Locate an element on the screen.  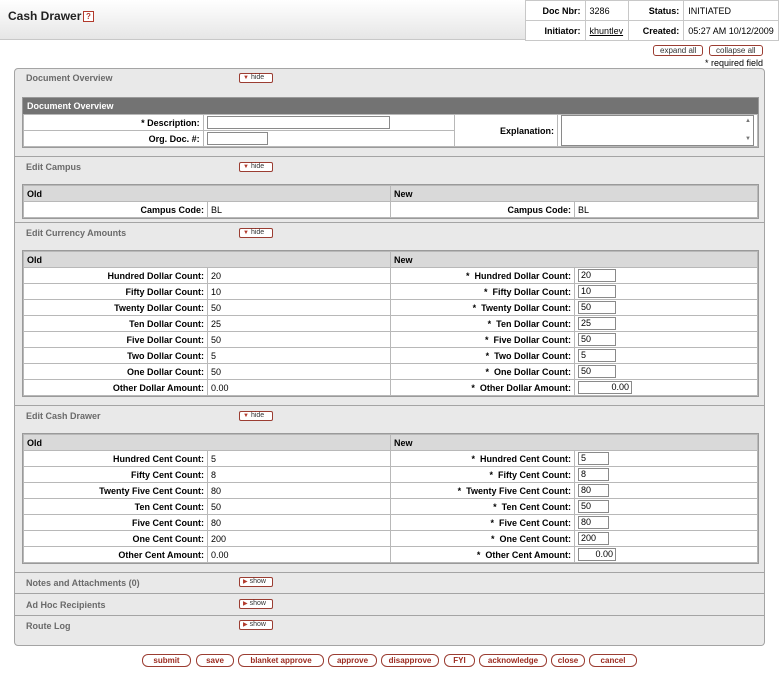
expand-all-button: expand all is located at coordinates (678, 50).